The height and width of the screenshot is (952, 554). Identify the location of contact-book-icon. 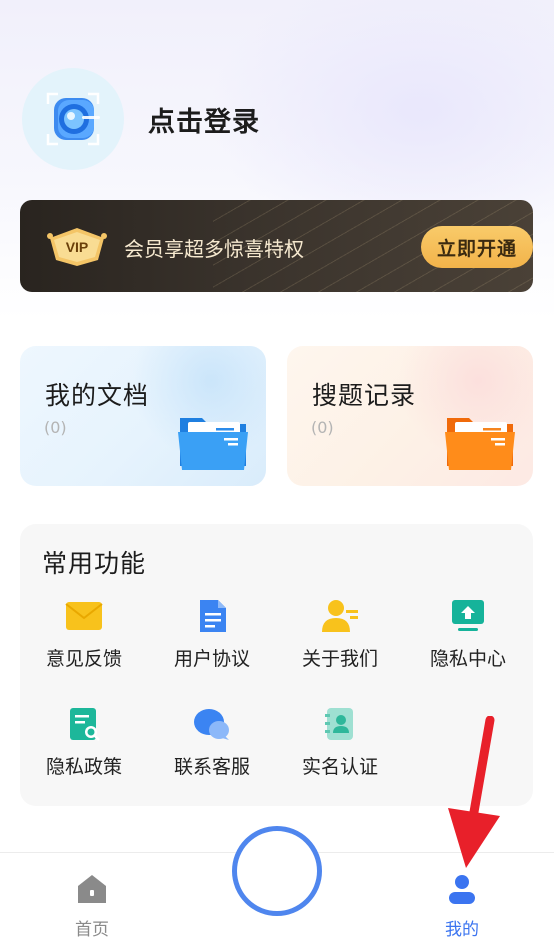
(340, 724).